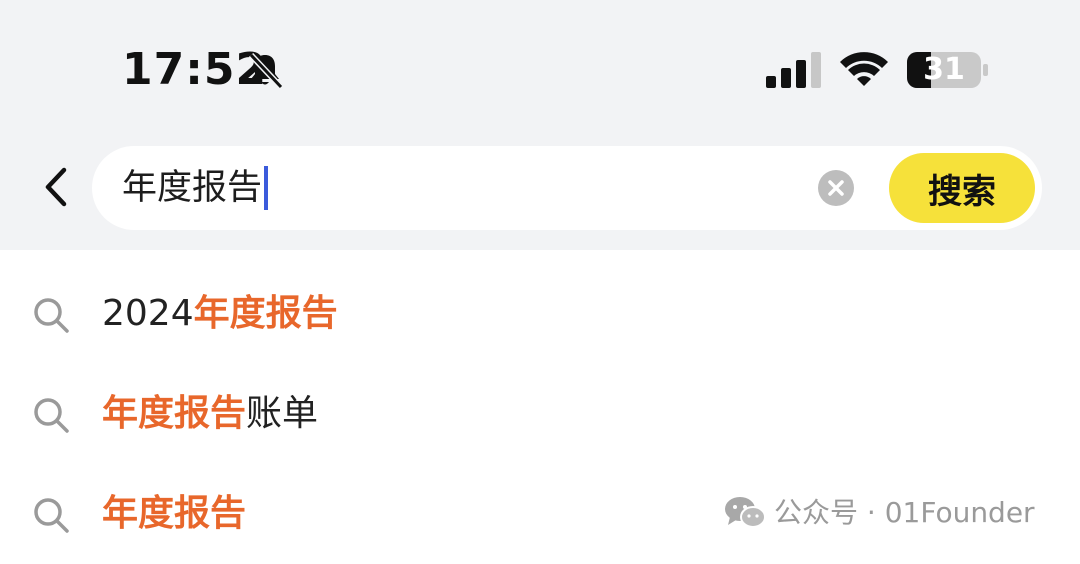 This screenshot has height=564, width=1080. What do you see at coordinates (266, 188) in the screenshot?
I see `text-caret` at bounding box center [266, 188].